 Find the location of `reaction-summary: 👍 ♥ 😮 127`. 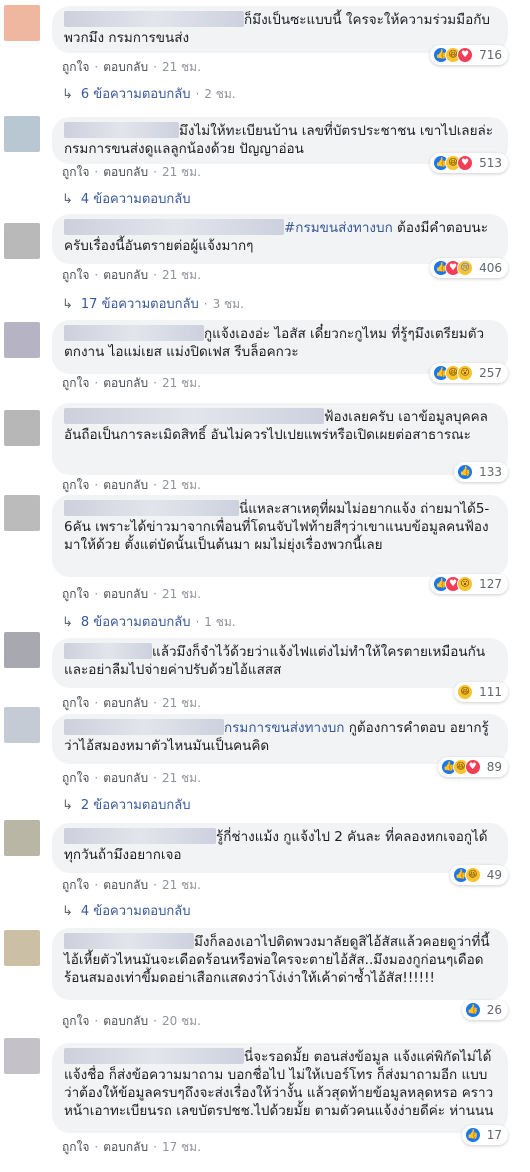

reaction-summary: 👍 ♥ 😮 127 is located at coordinates (469, 584).